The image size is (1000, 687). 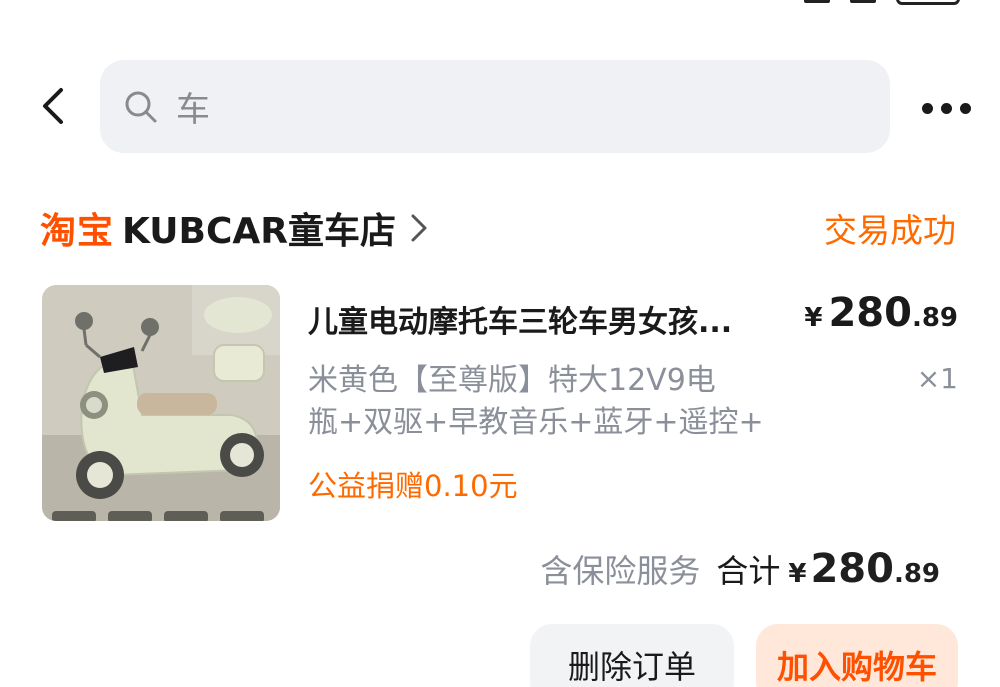 I want to click on order-status: 交易成功, so click(x=890, y=230).